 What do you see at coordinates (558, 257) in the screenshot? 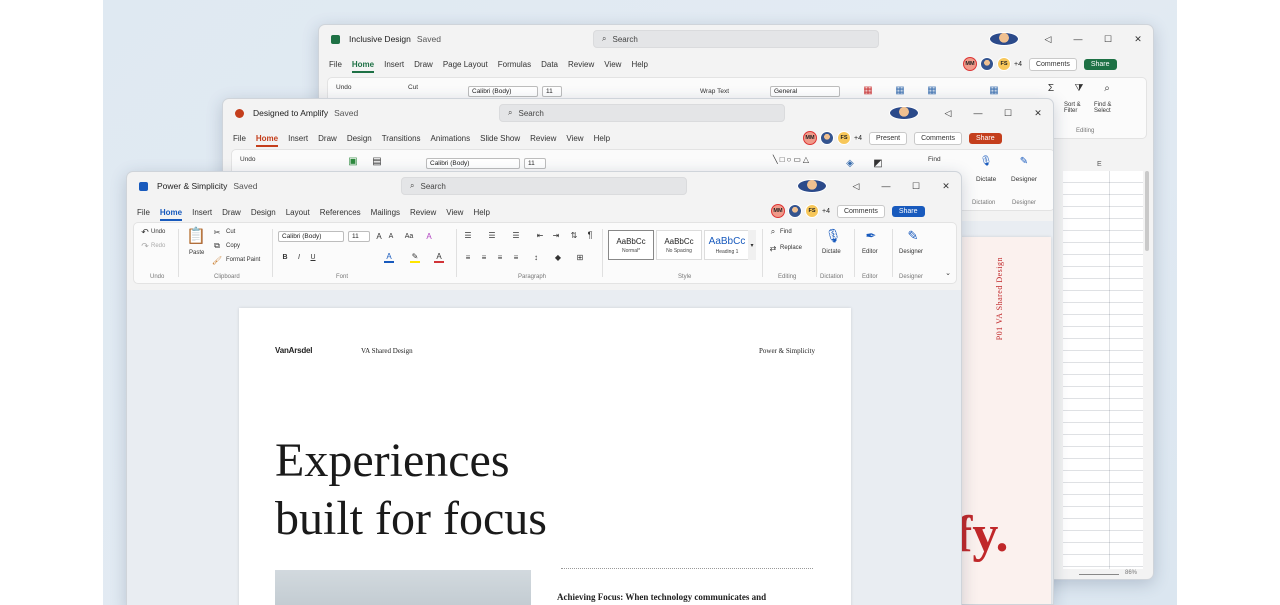
I see `shading-icon: ◆` at bounding box center [558, 257].